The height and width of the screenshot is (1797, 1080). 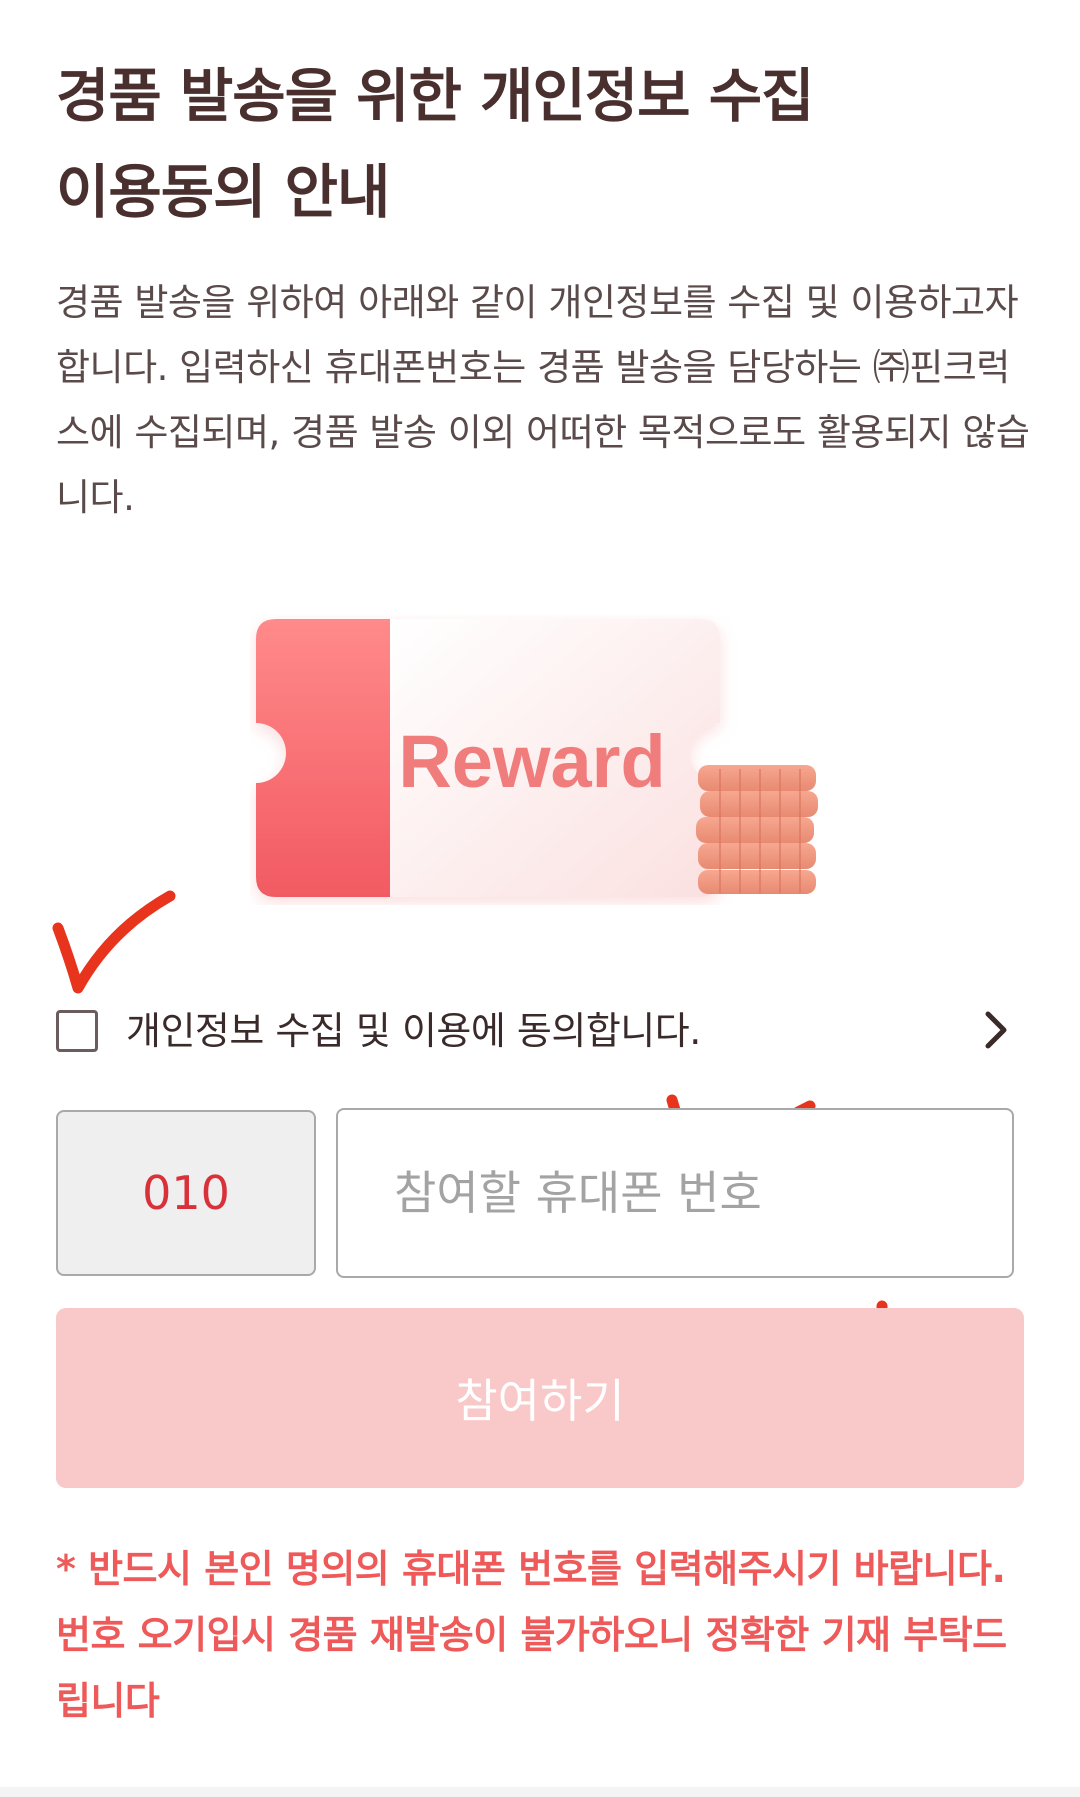 What do you see at coordinates (757, 829) in the screenshot?
I see `coin-stack-icon` at bounding box center [757, 829].